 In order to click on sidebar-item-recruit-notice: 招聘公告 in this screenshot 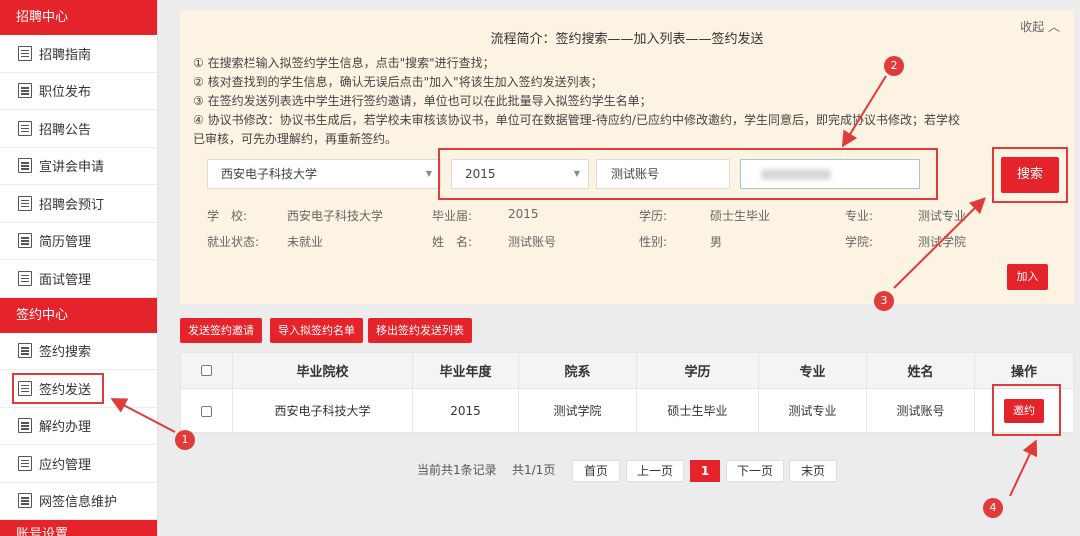, I will do `click(78, 129)`.